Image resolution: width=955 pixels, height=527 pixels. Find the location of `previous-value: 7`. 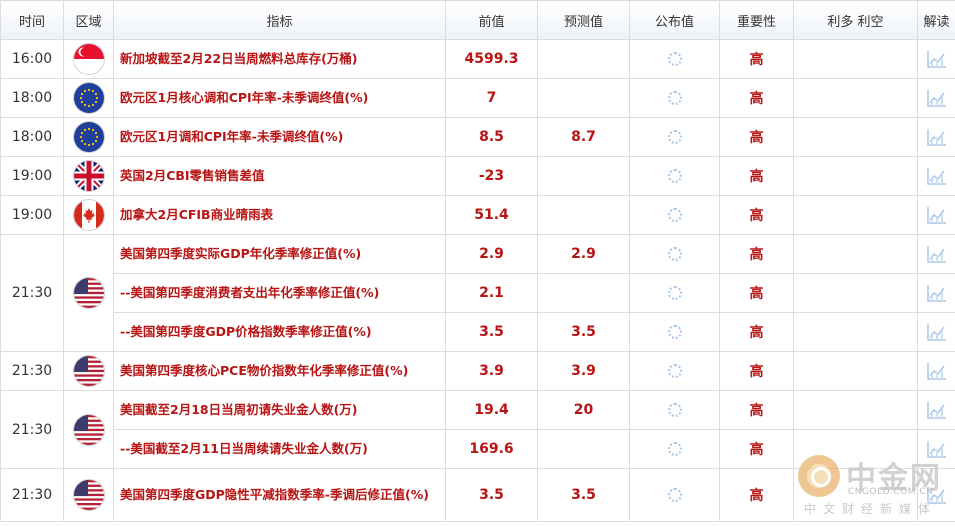

previous-value: 7 is located at coordinates (491, 98).